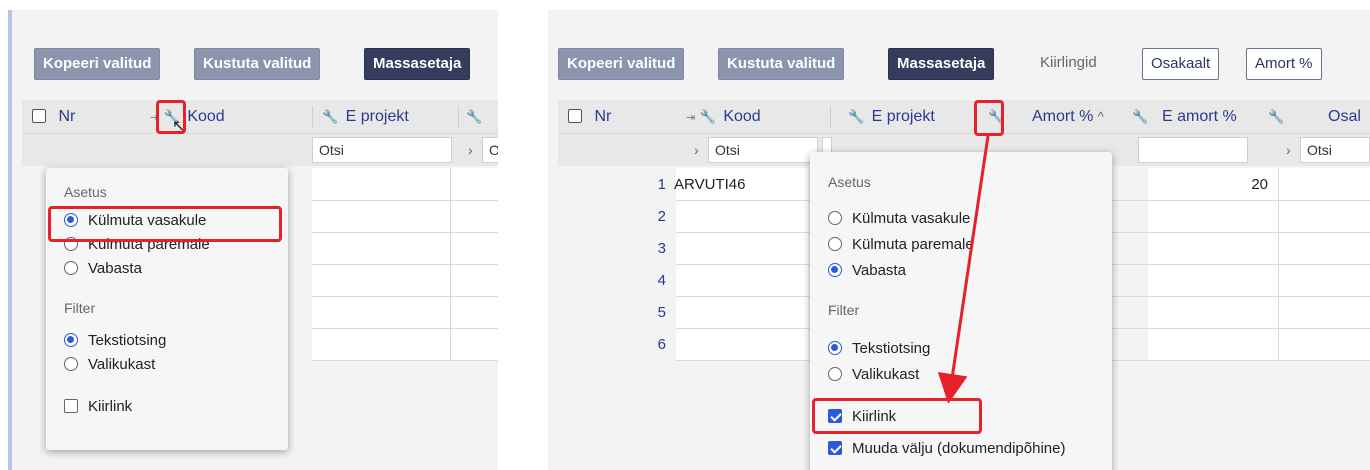 This screenshot has width=1370, height=470. What do you see at coordinates (661, 312) in the screenshot?
I see `row-number: 5` at bounding box center [661, 312].